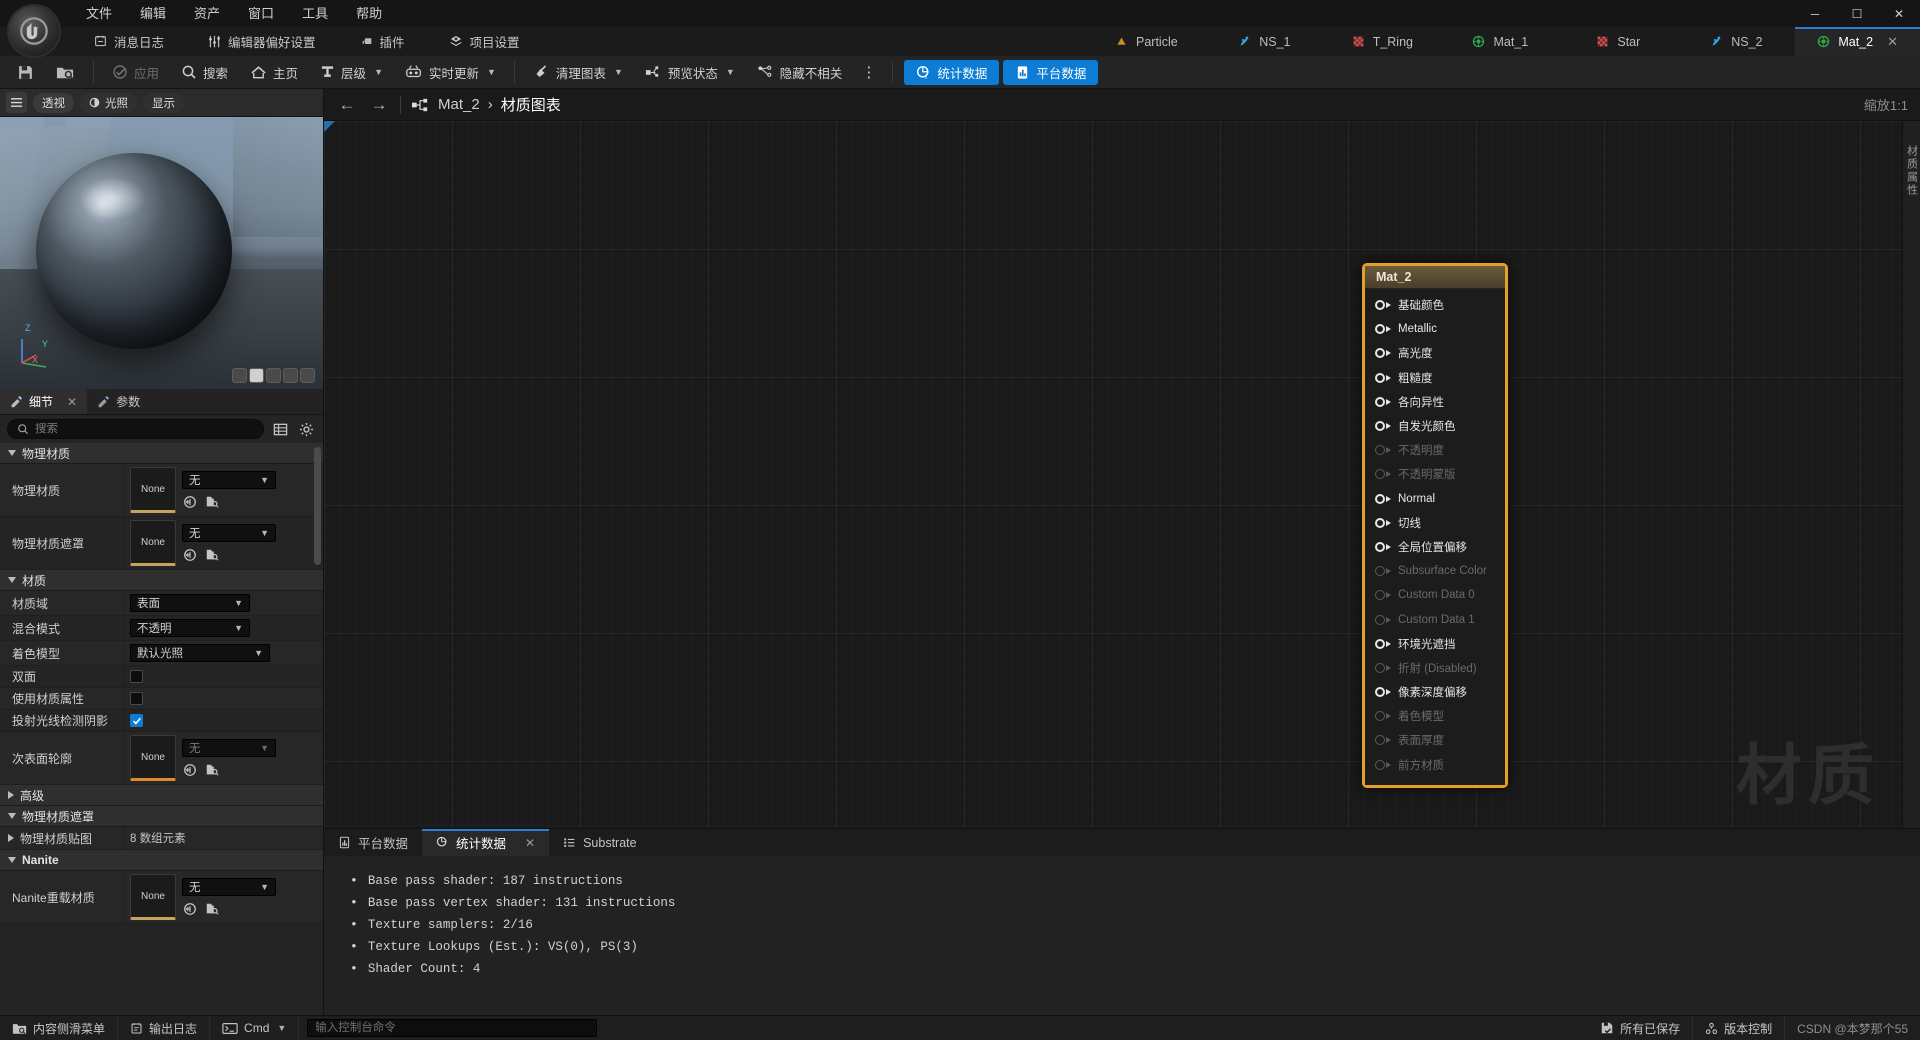 The height and width of the screenshot is (1040, 1920). I want to click on clean-graph-button: 清理图表 ▼, so click(578, 72).